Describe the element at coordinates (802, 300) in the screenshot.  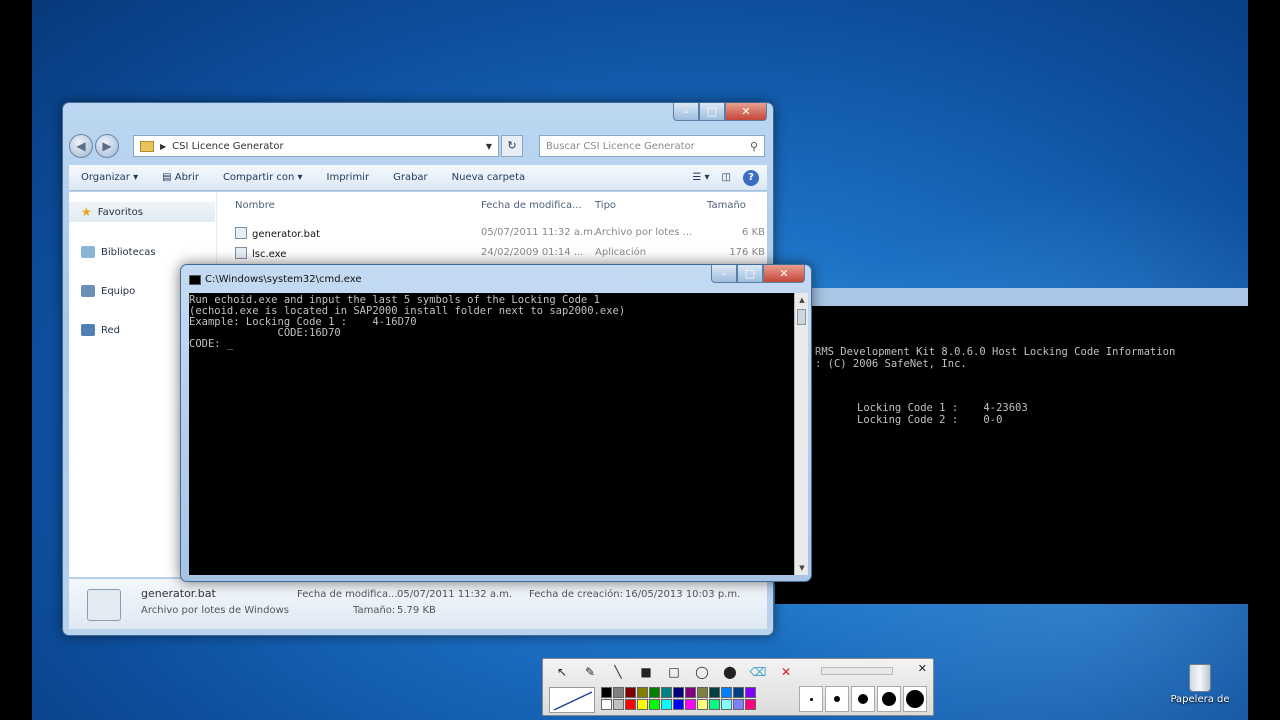
I see `scroll-up-icon: ▲` at that location.